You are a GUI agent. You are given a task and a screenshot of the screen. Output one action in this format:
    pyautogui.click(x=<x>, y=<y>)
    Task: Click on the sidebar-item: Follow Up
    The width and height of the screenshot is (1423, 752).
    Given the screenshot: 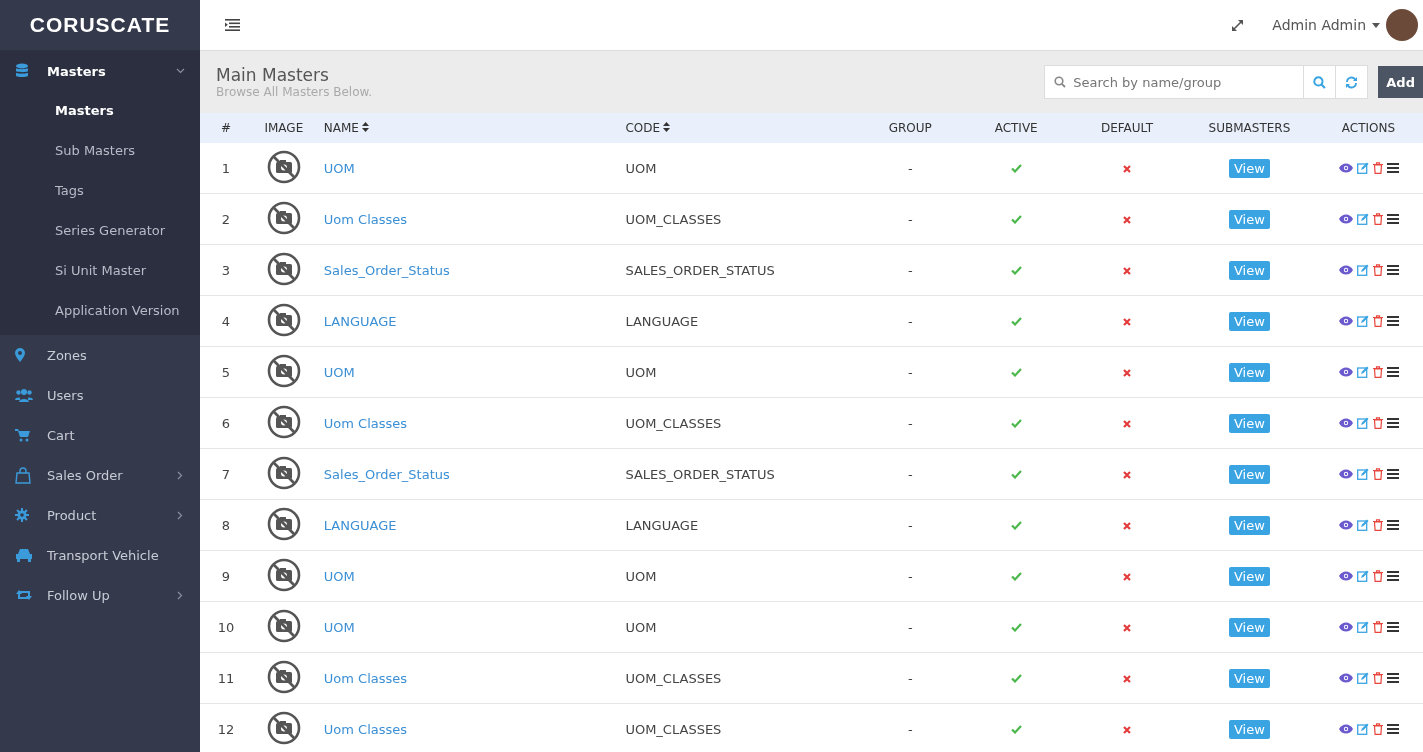 What is the action you would take?
    pyautogui.click(x=100, y=595)
    